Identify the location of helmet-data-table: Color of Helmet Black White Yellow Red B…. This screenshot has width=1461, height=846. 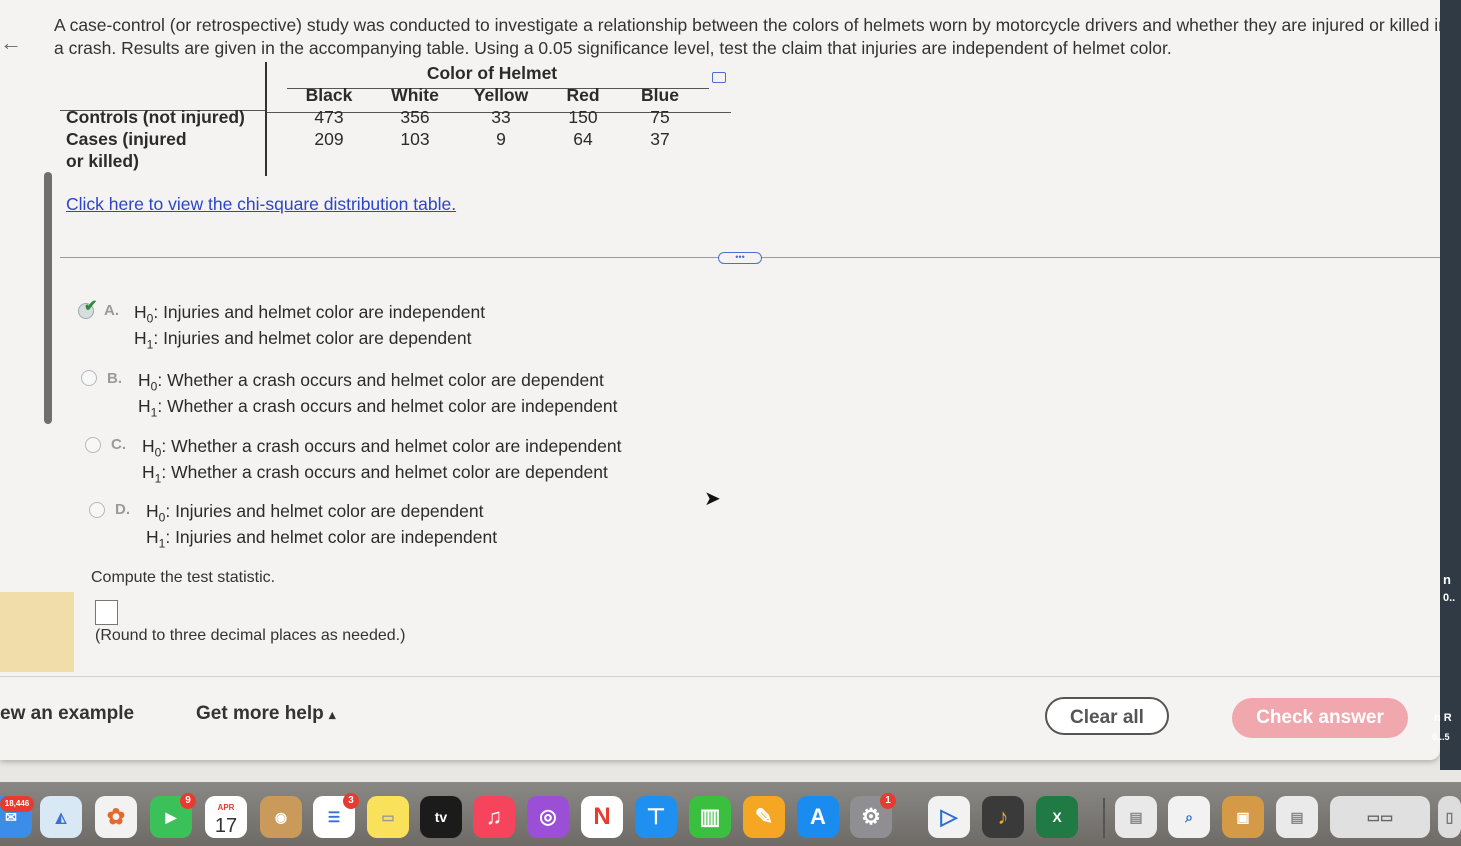
(377, 117).